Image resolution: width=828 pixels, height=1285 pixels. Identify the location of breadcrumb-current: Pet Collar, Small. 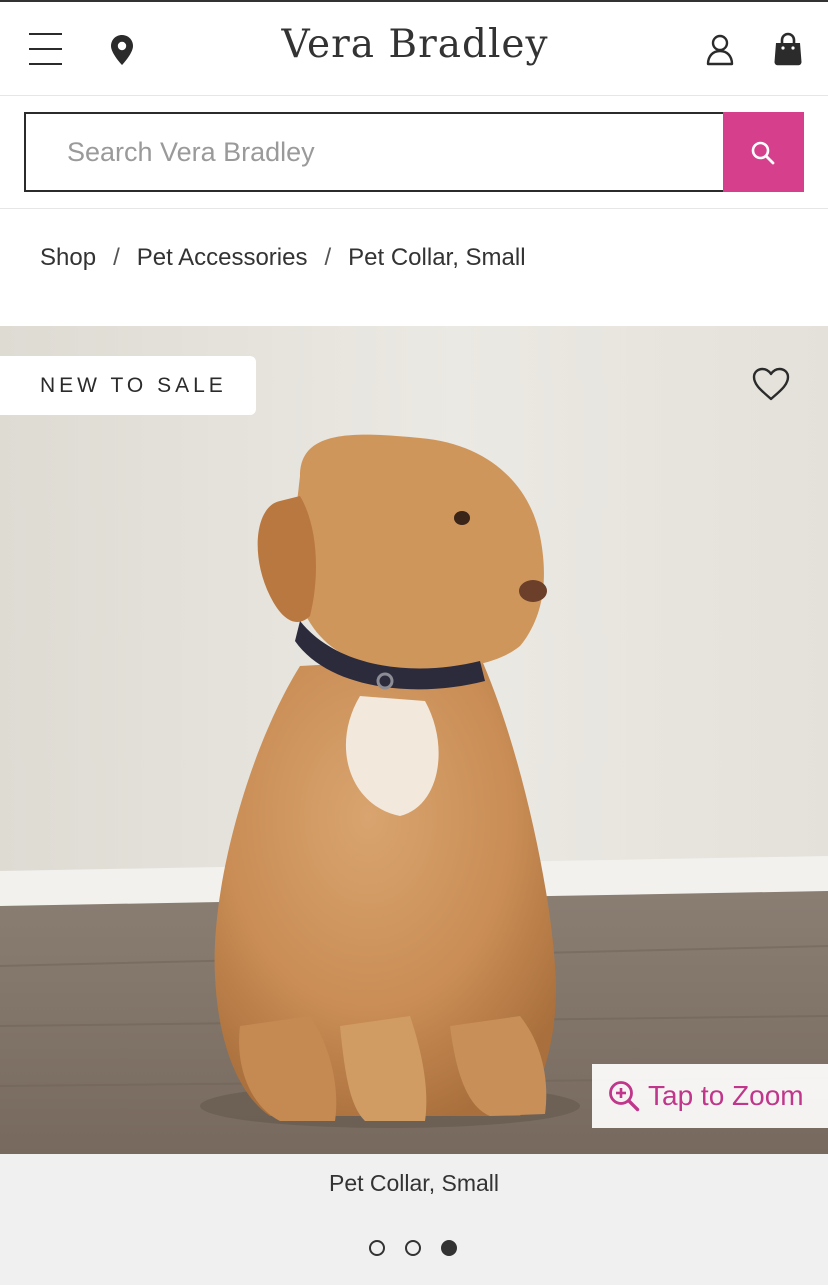
(437, 257).